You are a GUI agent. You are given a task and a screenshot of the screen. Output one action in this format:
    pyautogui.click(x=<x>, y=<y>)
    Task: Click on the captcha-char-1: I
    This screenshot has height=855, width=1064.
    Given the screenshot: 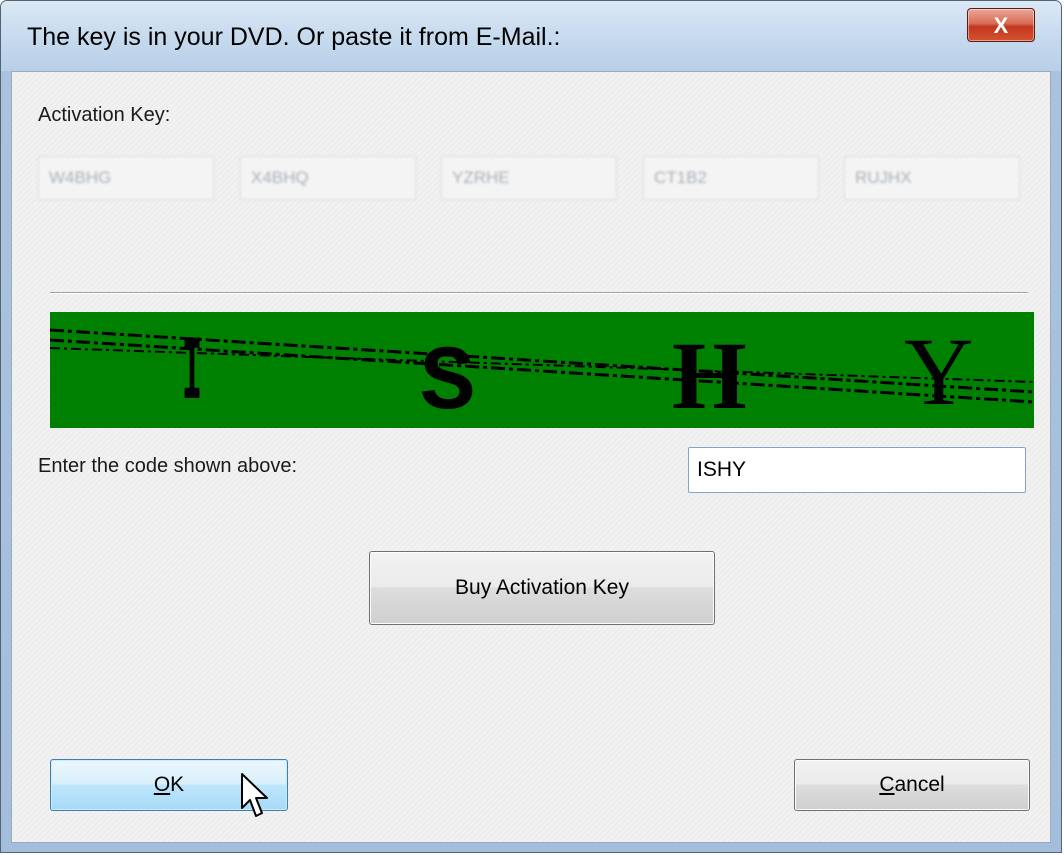 What is the action you would take?
    pyautogui.click(x=192, y=373)
    